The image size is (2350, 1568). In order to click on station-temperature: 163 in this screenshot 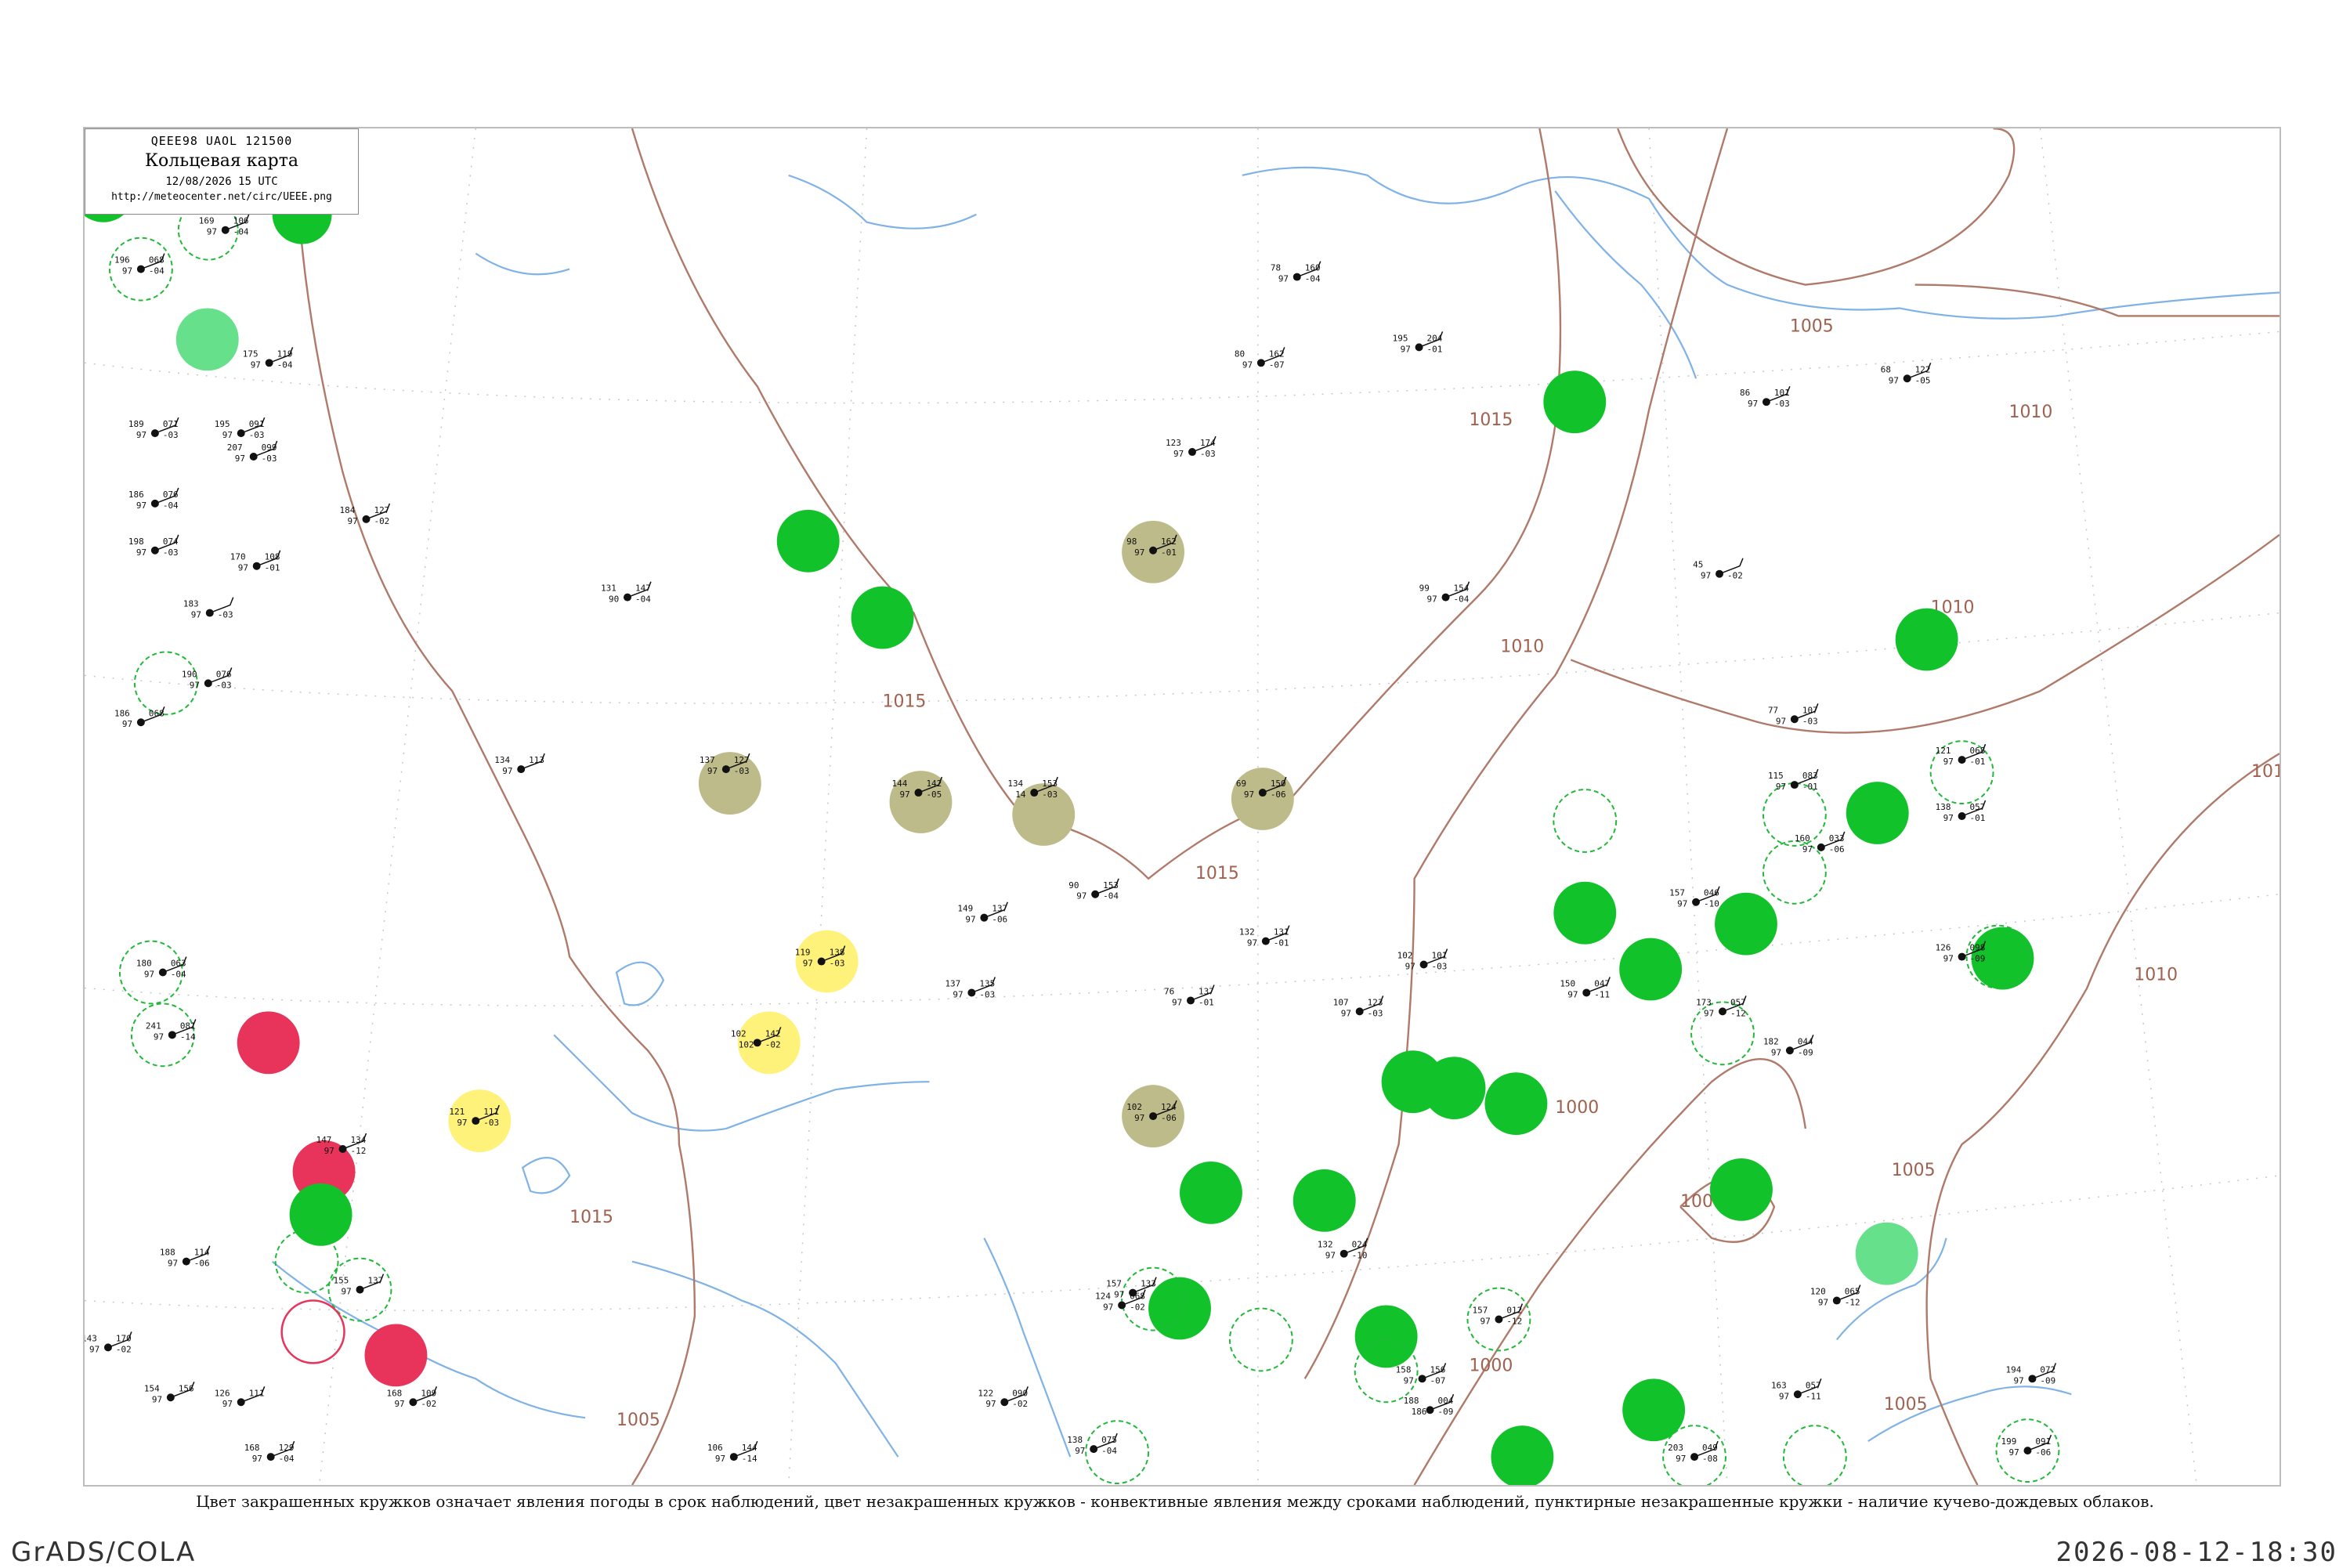, I will do `click(1779, 1385)`.